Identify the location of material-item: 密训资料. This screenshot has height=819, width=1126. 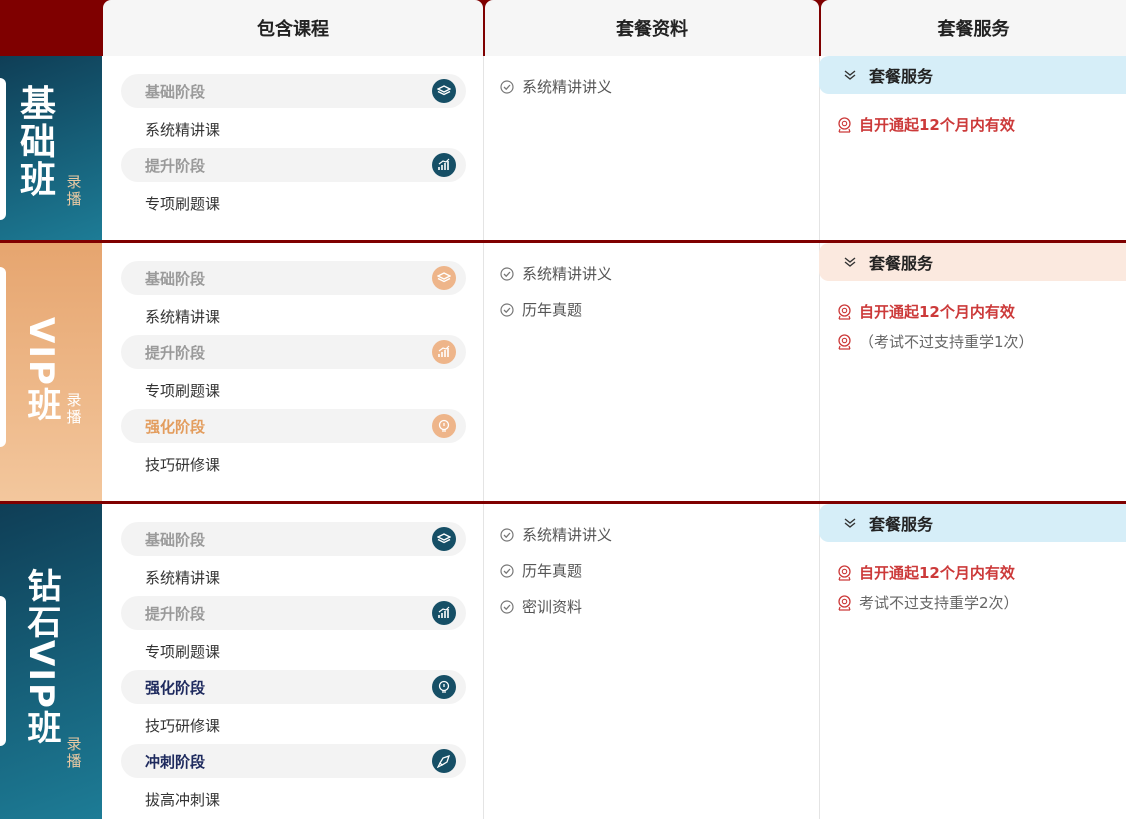
(541, 606).